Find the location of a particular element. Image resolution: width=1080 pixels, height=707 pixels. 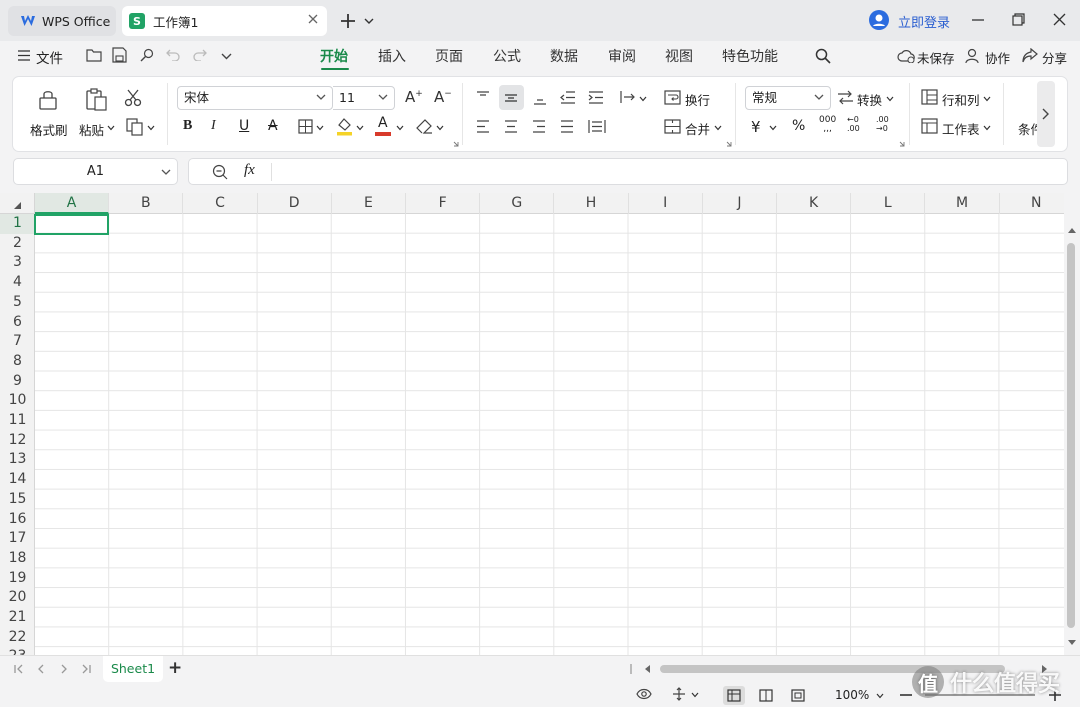

print-preview-icon is located at coordinates (147, 55).